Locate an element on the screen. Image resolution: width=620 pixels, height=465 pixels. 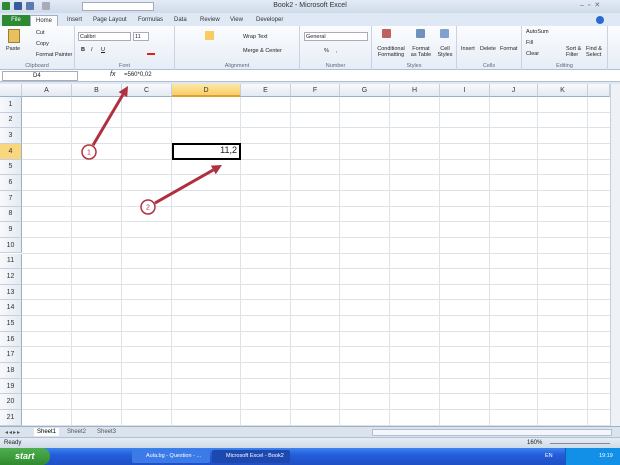
fill-button: Fill is located at coordinates (529, 43).